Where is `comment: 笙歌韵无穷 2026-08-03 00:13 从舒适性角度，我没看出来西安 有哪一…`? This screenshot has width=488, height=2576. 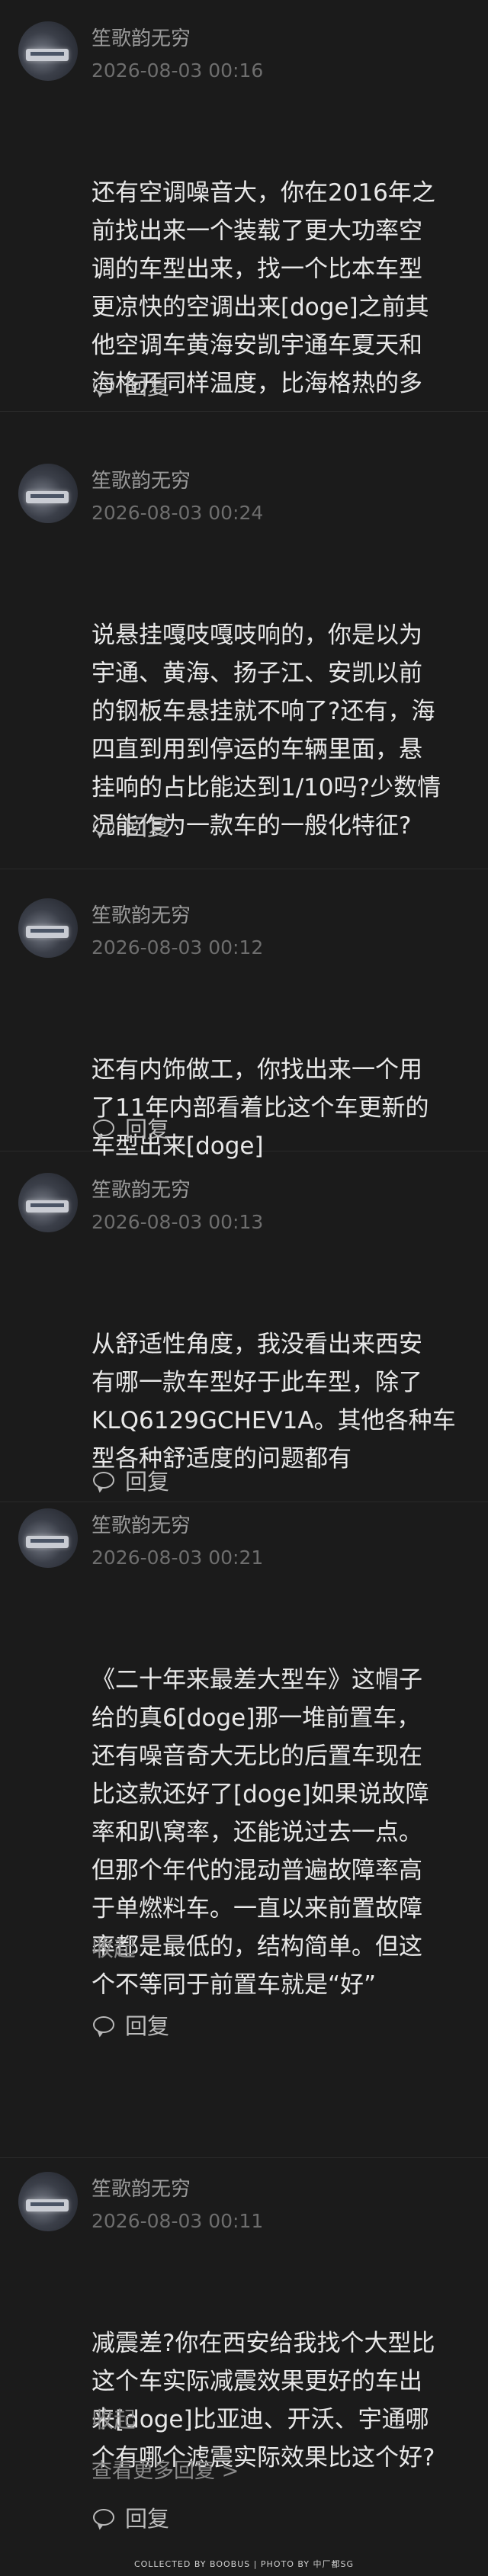
comment: 笙歌韵无穷 2026-08-03 00:13 从舒适性角度，我没看出来西安 有哪一… is located at coordinates (244, 1326).